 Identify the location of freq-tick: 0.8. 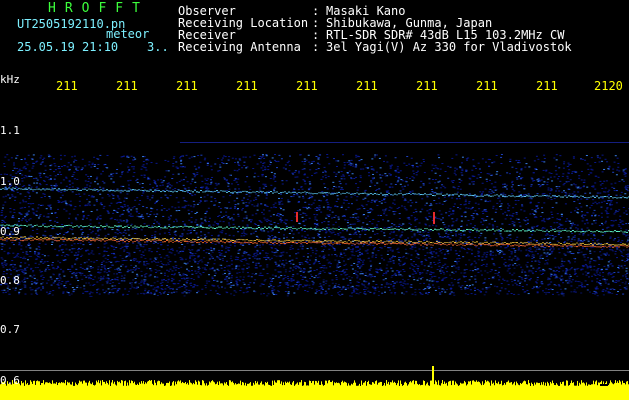
(10, 280).